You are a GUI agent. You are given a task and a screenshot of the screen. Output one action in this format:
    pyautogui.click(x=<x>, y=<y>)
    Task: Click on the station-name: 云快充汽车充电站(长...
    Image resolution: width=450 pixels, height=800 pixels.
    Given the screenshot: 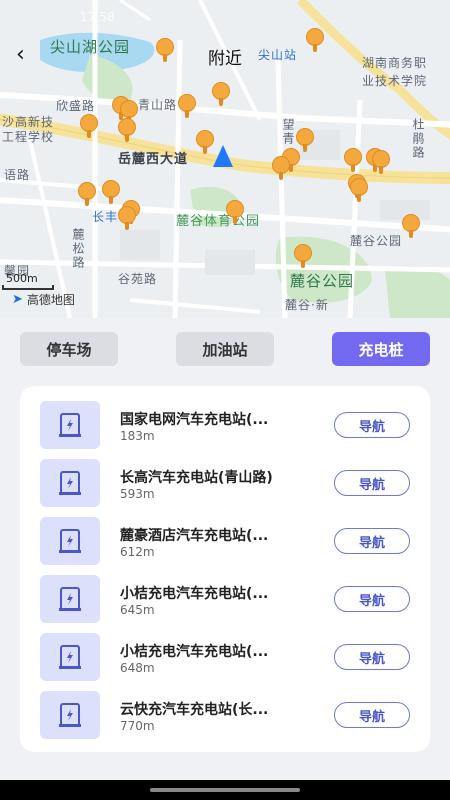 What is the action you would take?
    pyautogui.click(x=194, y=710)
    